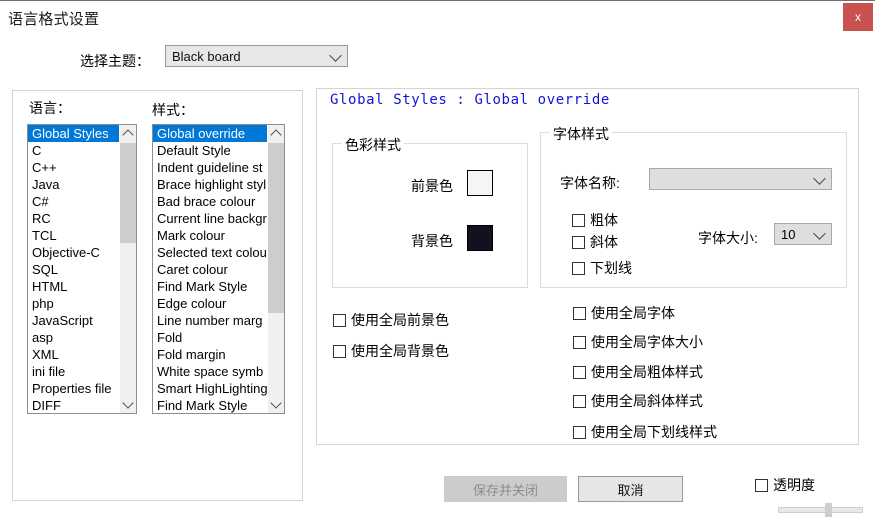 The image size is (875, 524). I want to click on theme-select: Black board, so click(256, 56).